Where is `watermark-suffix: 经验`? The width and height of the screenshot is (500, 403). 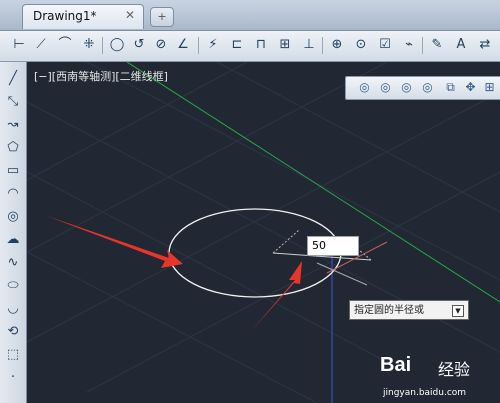 watermark-suffix: 经验 is located at coordinates (454, 369).